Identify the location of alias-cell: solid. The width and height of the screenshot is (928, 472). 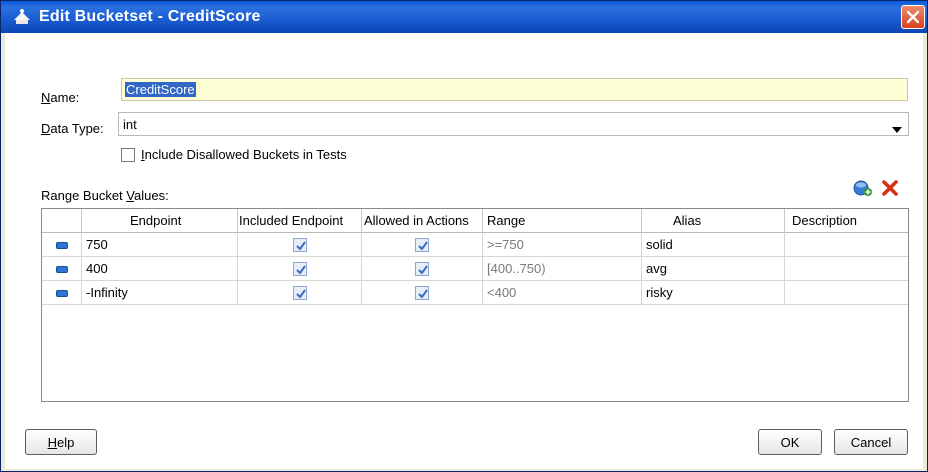
(713, 245).